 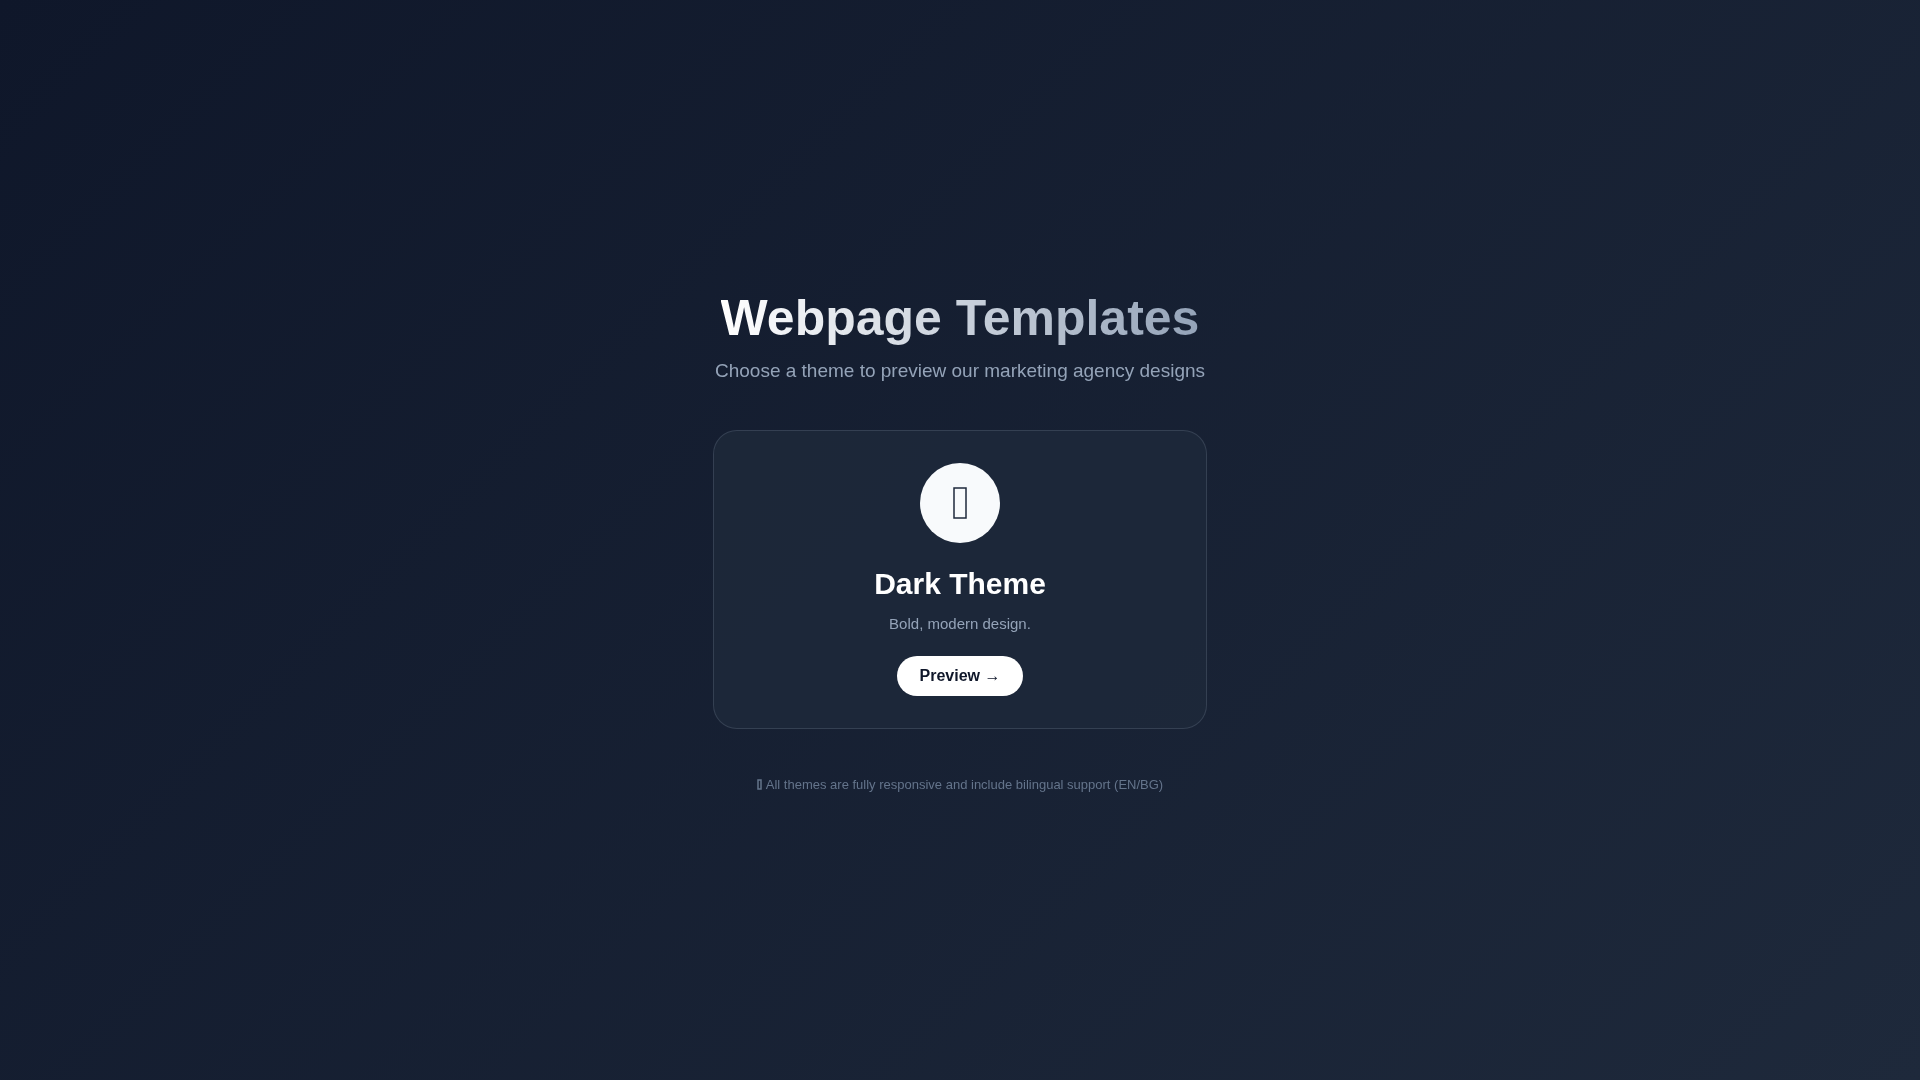 I want to click on preview-button: Preview →, so click(x=960, y=676).